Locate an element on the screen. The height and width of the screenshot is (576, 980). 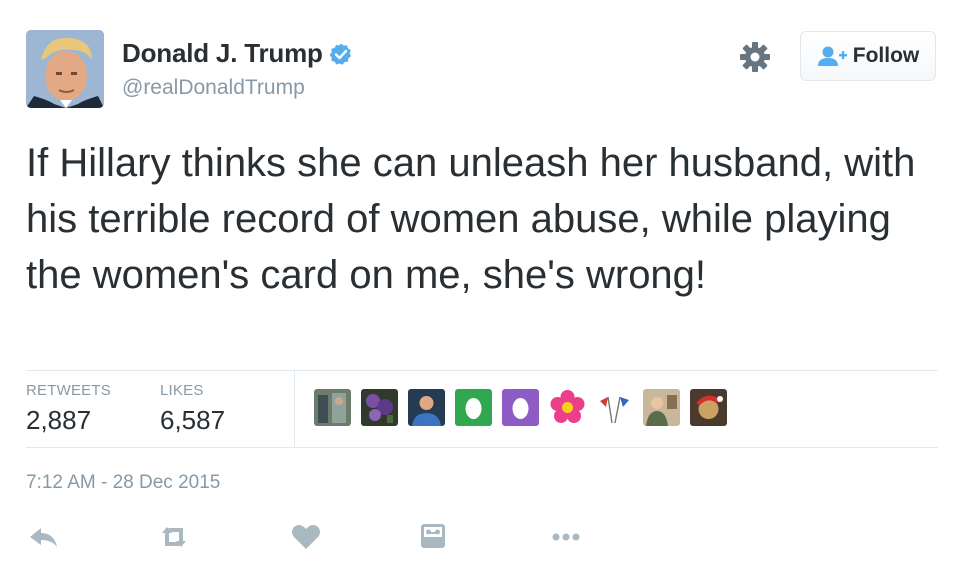
add-user-icon is located at coordinates (832, 56).